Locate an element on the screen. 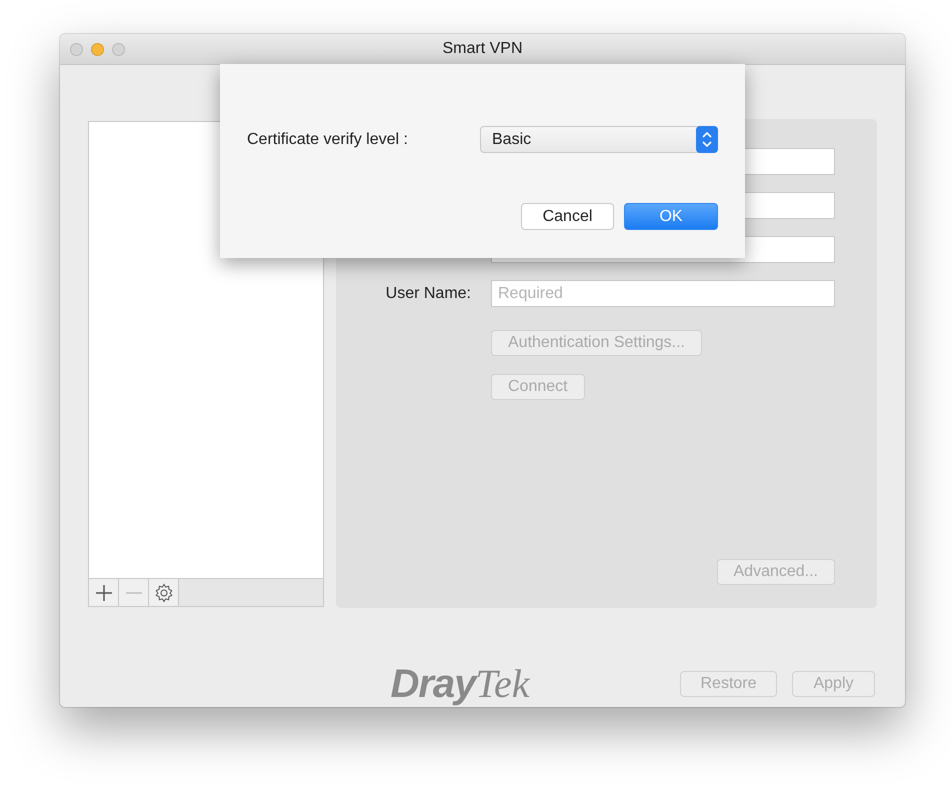 The width and height of the screenshot is (952, 802). dialog-button: OK is located at coordinates (671, 216).